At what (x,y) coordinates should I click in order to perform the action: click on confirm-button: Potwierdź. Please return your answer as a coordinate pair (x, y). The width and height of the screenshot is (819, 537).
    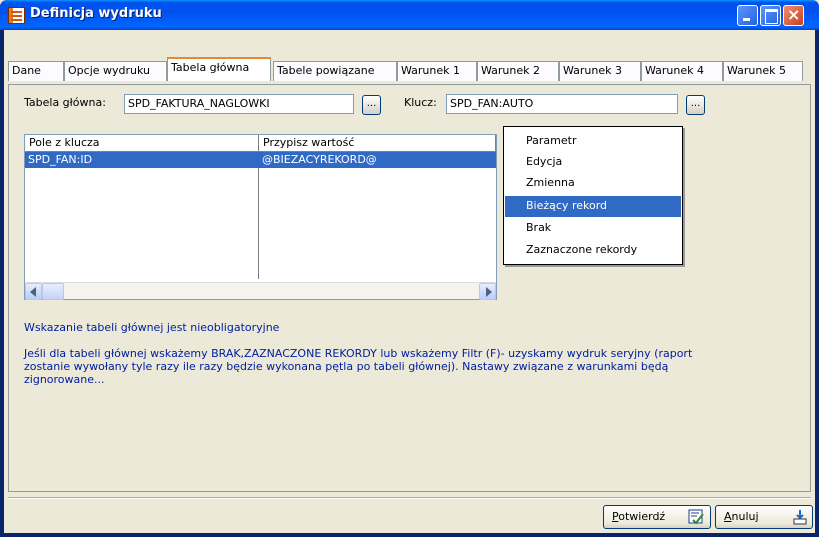
    Looking at the image, I should click on (657, 517).